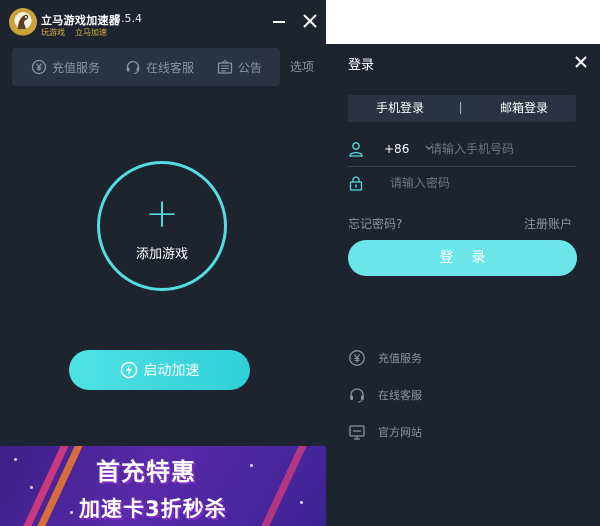 The width and height of the screenshot is (600, 526). Describe the element at coordinates (462, 258) in the screenshot. I see `login-button: 登录` at that location.